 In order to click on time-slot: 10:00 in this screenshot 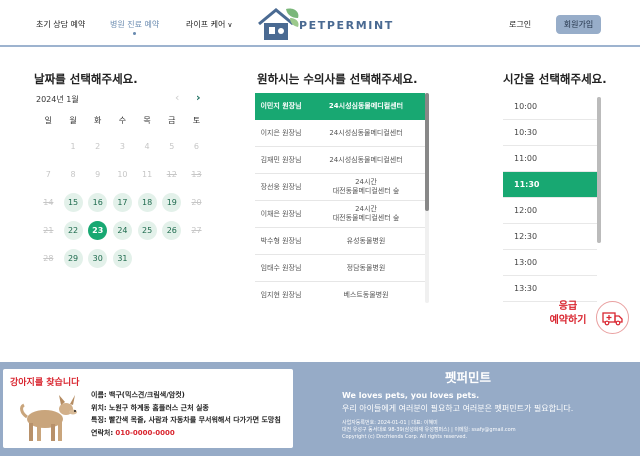, I will do `click(550, 107)`.